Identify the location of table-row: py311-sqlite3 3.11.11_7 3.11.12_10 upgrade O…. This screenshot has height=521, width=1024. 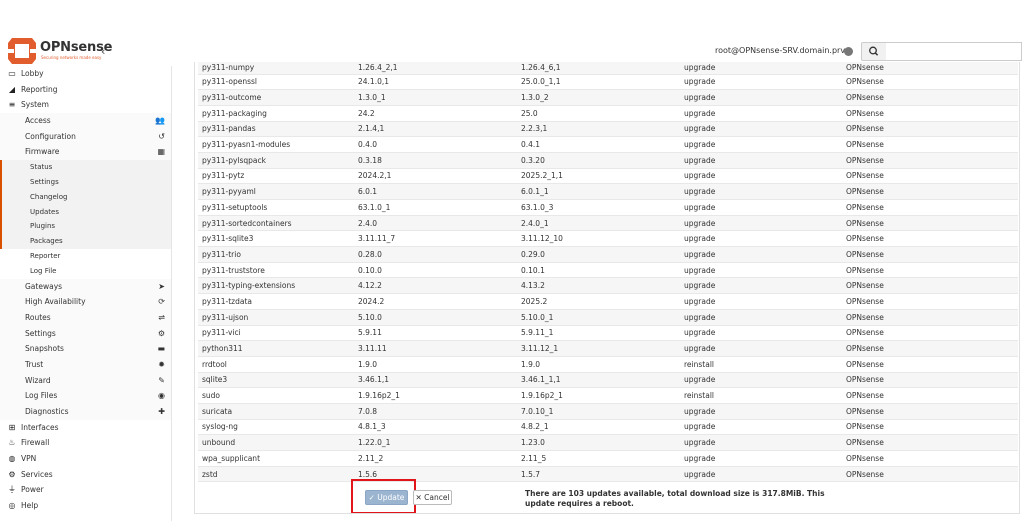
(608, 239).